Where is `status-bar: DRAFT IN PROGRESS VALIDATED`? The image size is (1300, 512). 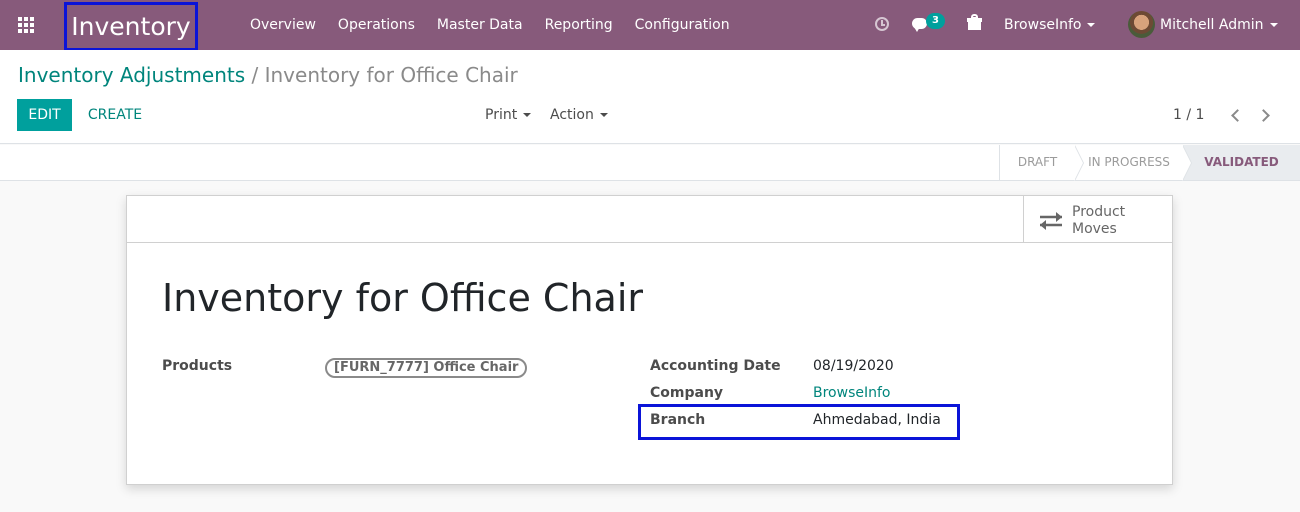 status-bar: DRAFT IN PROGRESS VALIDATED is located at coordinates (650, 163).